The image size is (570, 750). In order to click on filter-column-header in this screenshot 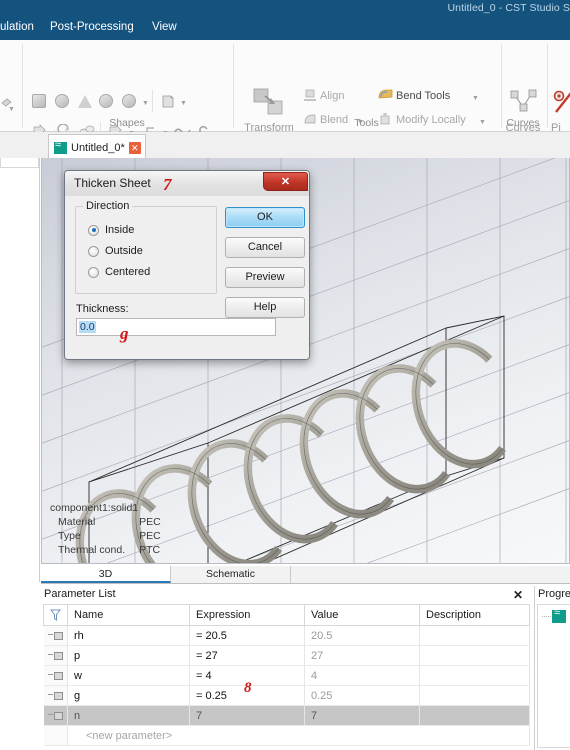, I will do `click(55, 615)`.